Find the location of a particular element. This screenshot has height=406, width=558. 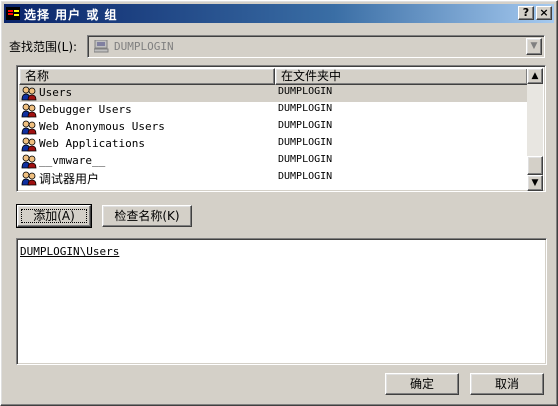

ok-button: 确定 is located at coordinates (422, 384).